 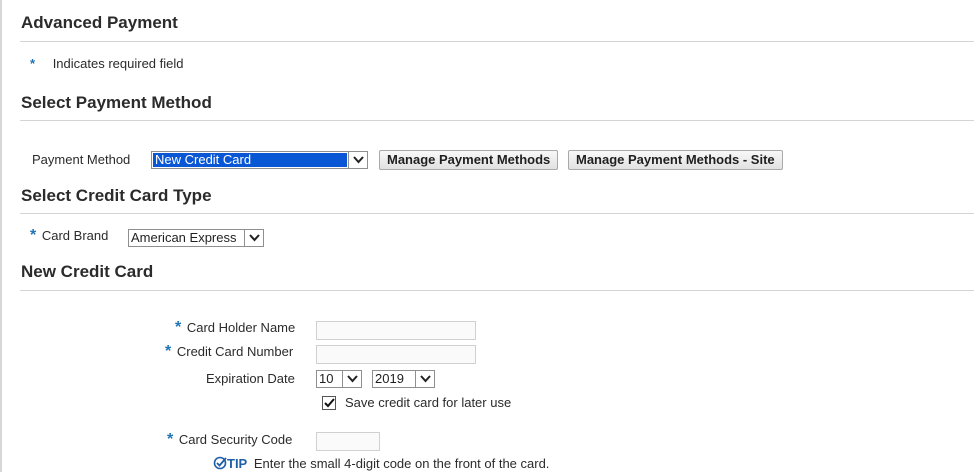 What do you see at coordinates (675, 160) in the screenshot?
I see `manage-payment-methods-site-button: Manage Payment Methods - Site` at bounding box center [675, 160].